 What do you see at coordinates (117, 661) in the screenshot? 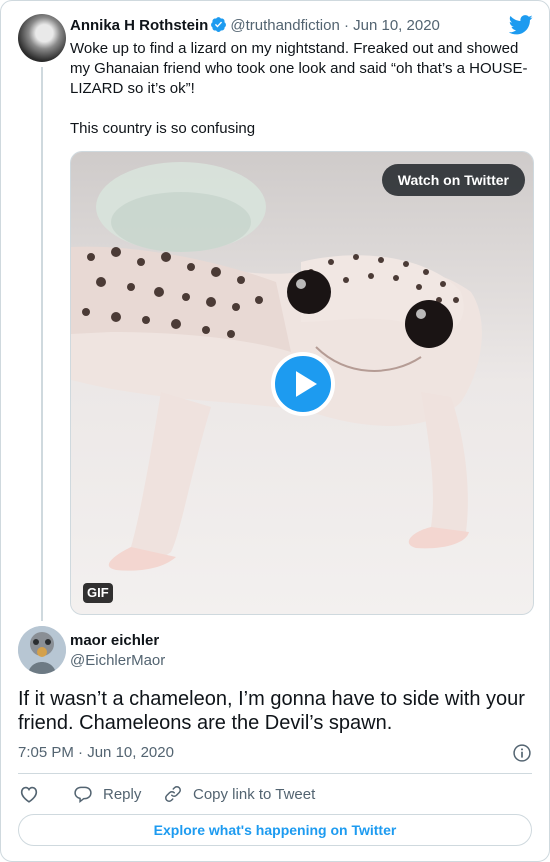
I see `reply-author-handle: @EichlerMaor` at bounding box center [117, 661].